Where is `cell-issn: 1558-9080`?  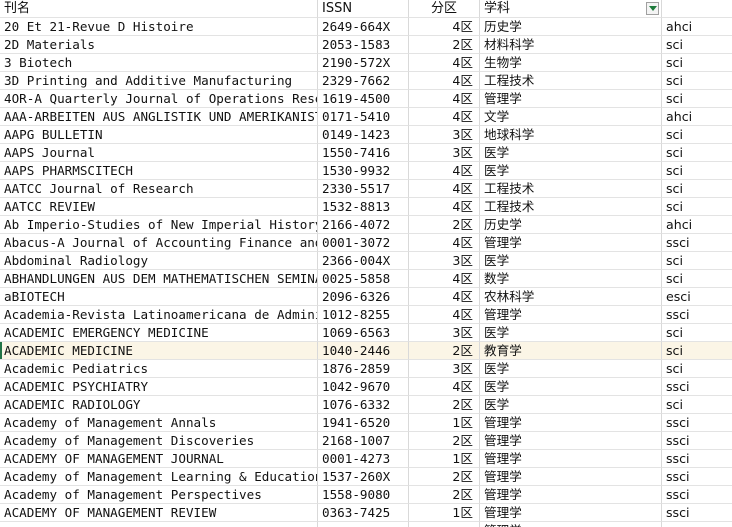 cell-issn: 1558-9080 is located at coordinates (363, 495).